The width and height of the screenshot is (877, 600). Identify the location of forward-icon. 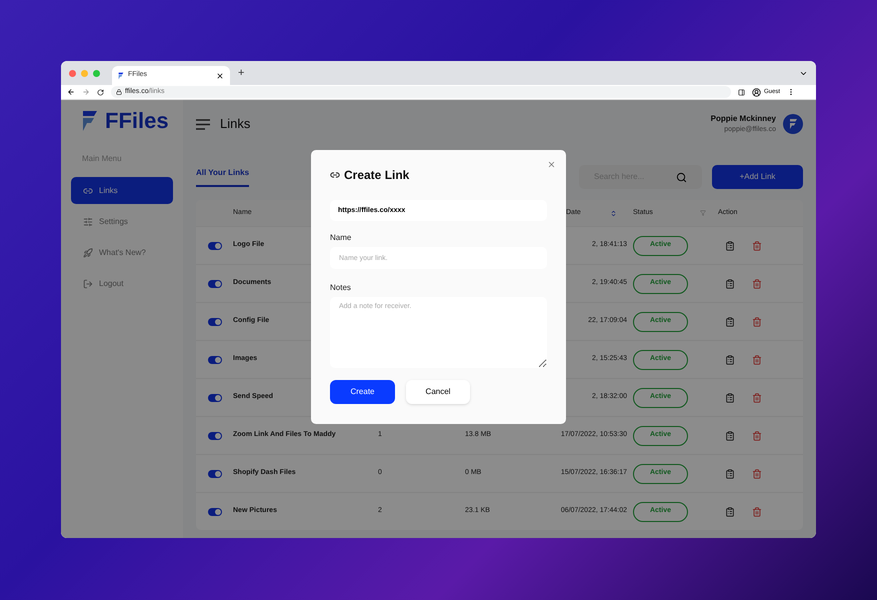
(86, 92).